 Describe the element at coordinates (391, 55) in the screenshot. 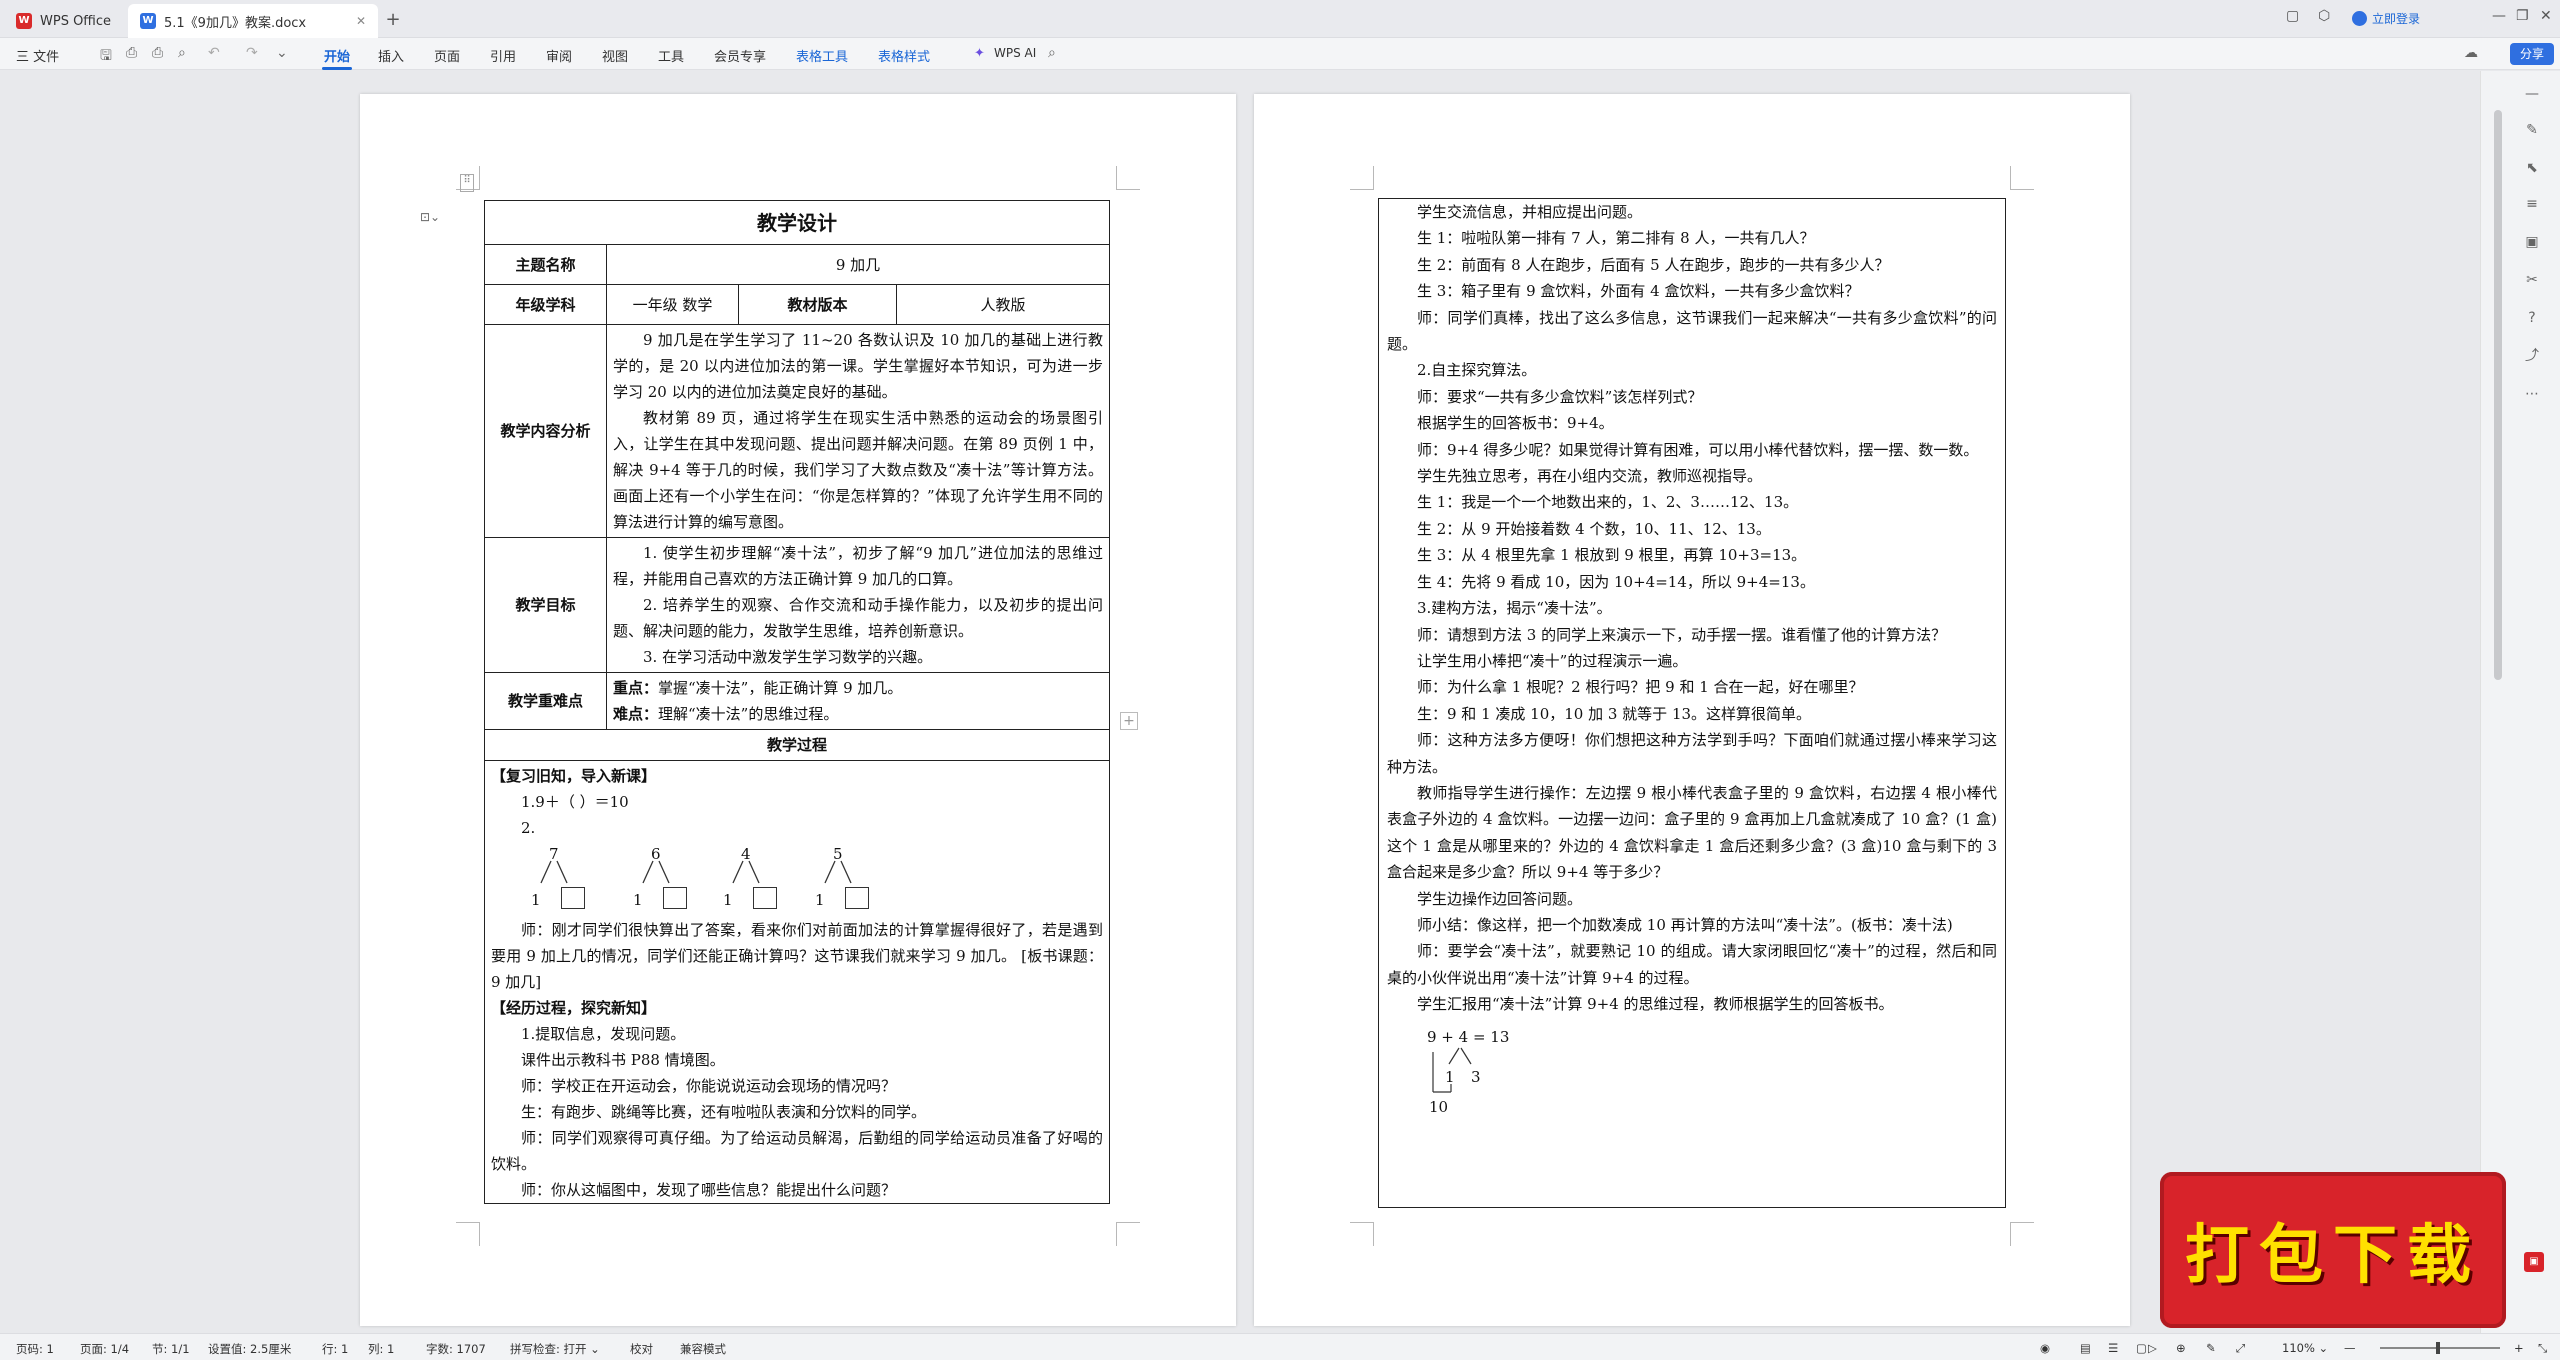

I see `ribbon-tab-insert: 插入` at that location.